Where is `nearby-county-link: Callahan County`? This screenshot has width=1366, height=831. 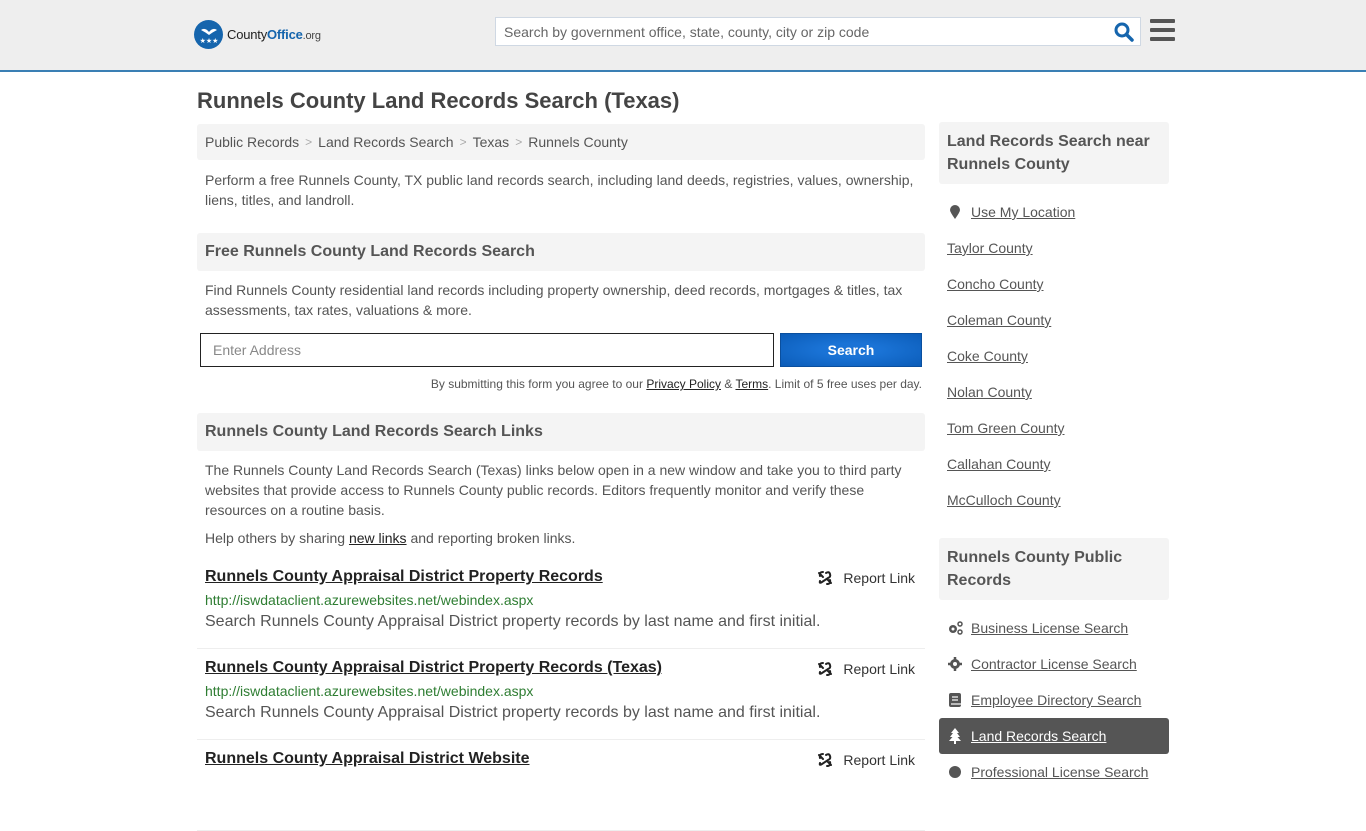 nearby-county-link: Callahan County is located at coordinates (999, 464).